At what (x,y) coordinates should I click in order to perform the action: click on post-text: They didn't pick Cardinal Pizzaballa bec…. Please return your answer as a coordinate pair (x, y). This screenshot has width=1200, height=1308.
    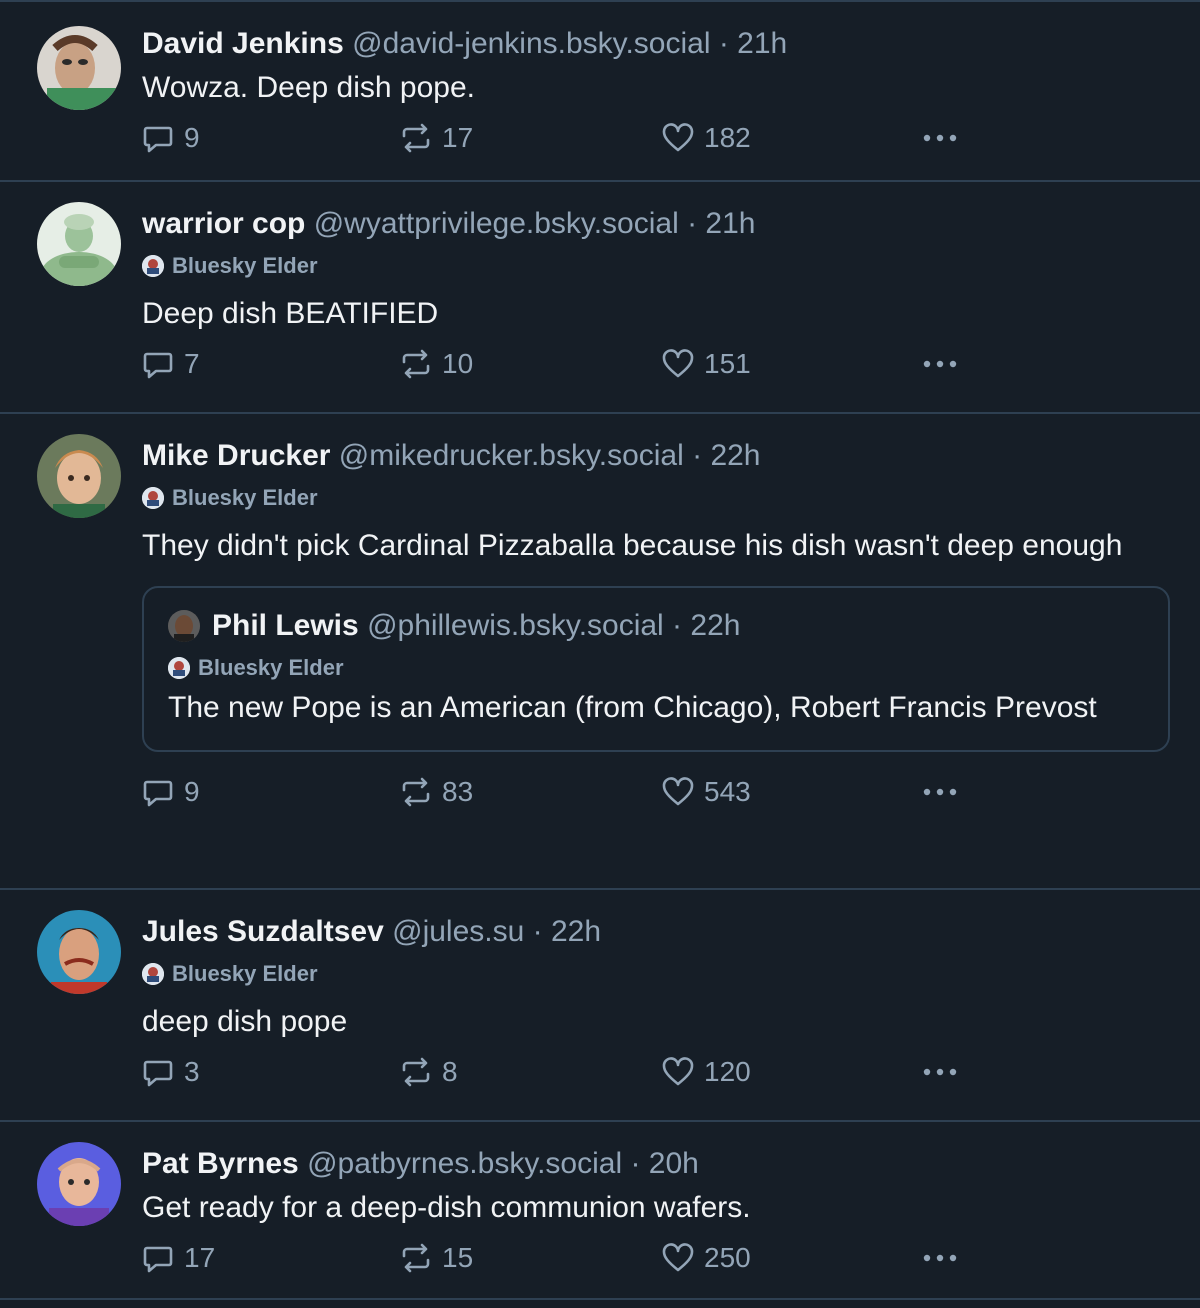
    Looking at the image, I should click on (632, 545).